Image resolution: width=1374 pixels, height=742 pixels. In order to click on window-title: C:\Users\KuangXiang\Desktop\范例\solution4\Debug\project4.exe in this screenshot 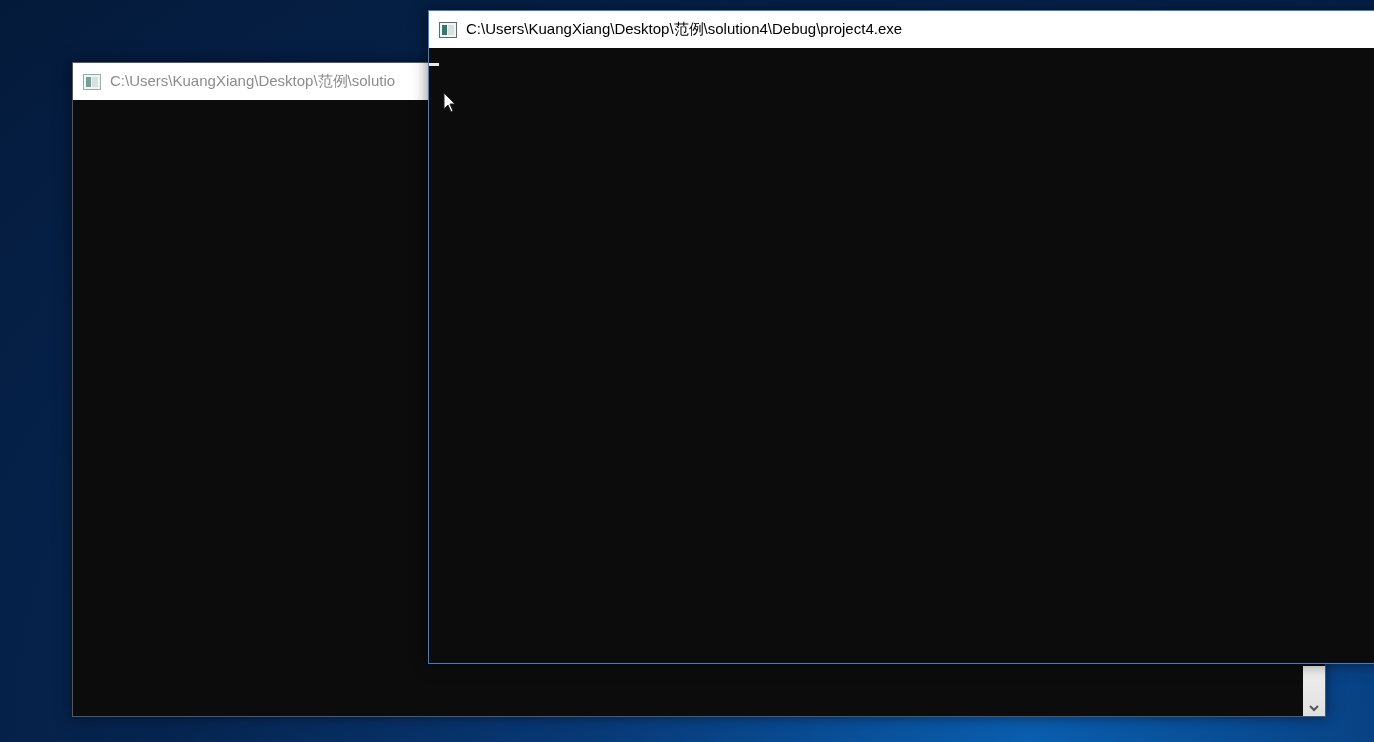, I will do `click(684, 29)`.